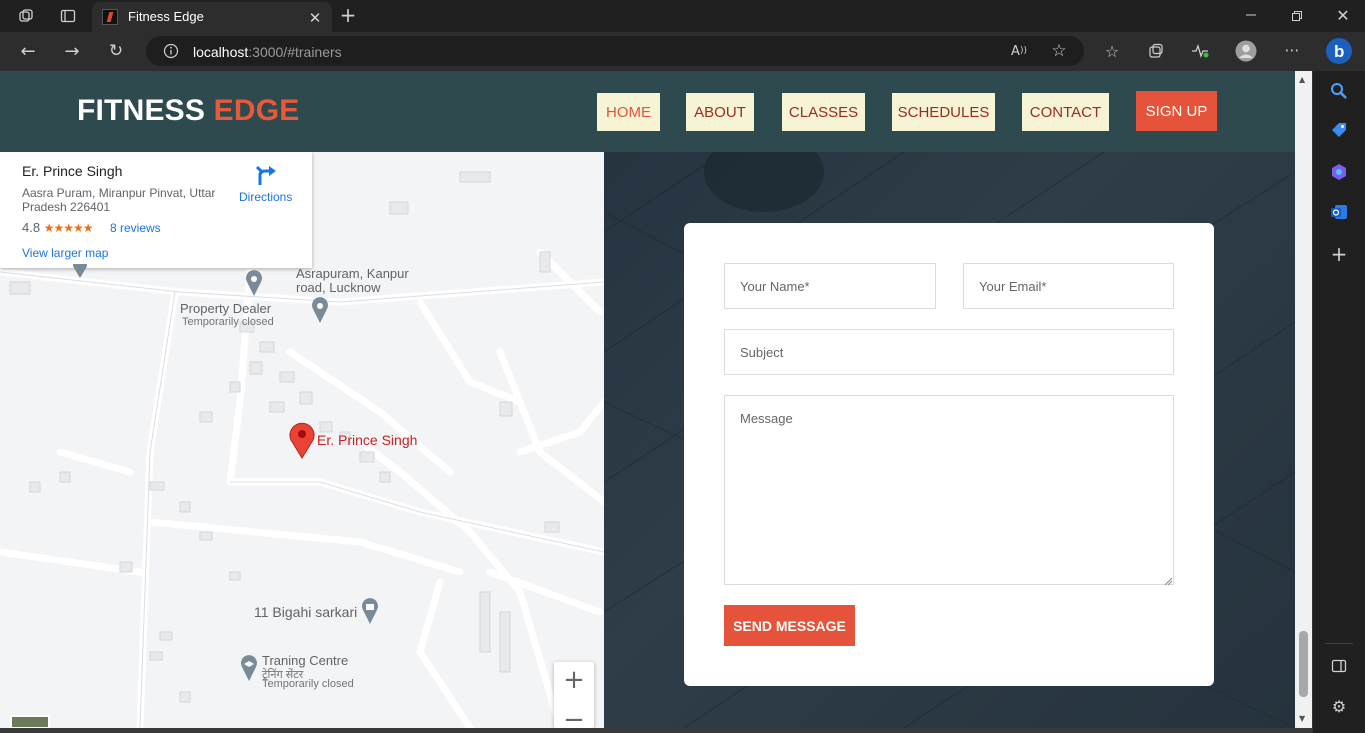 The width and height of the screenshot is (1365, 733). I want to click on map-zoom-control: + −, so click(574, 695).